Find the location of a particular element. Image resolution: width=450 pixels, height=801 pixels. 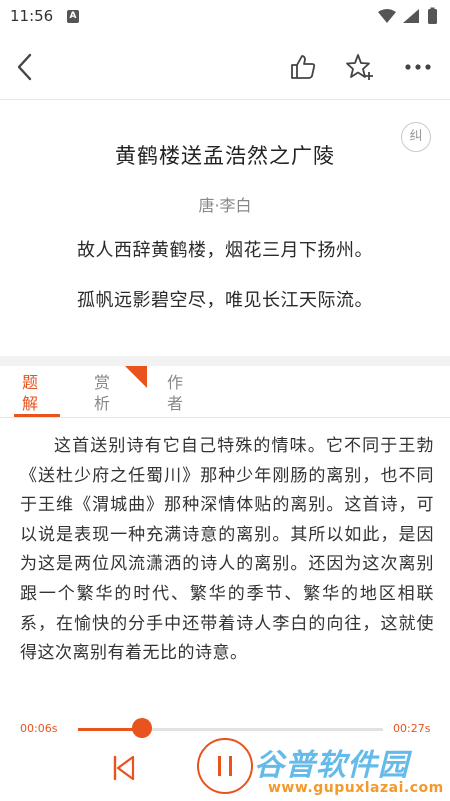

notification-icon: A is located at coordinates (73, 16).